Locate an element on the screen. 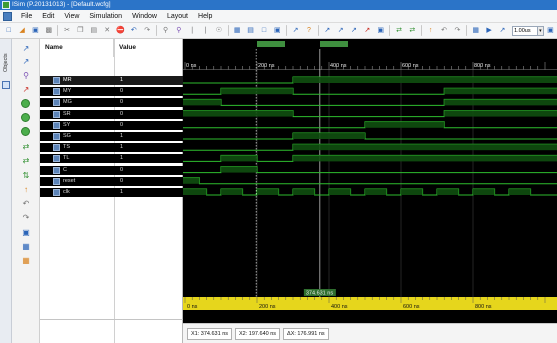  redo-icon: ↷ is located at coordinates (147, 30).